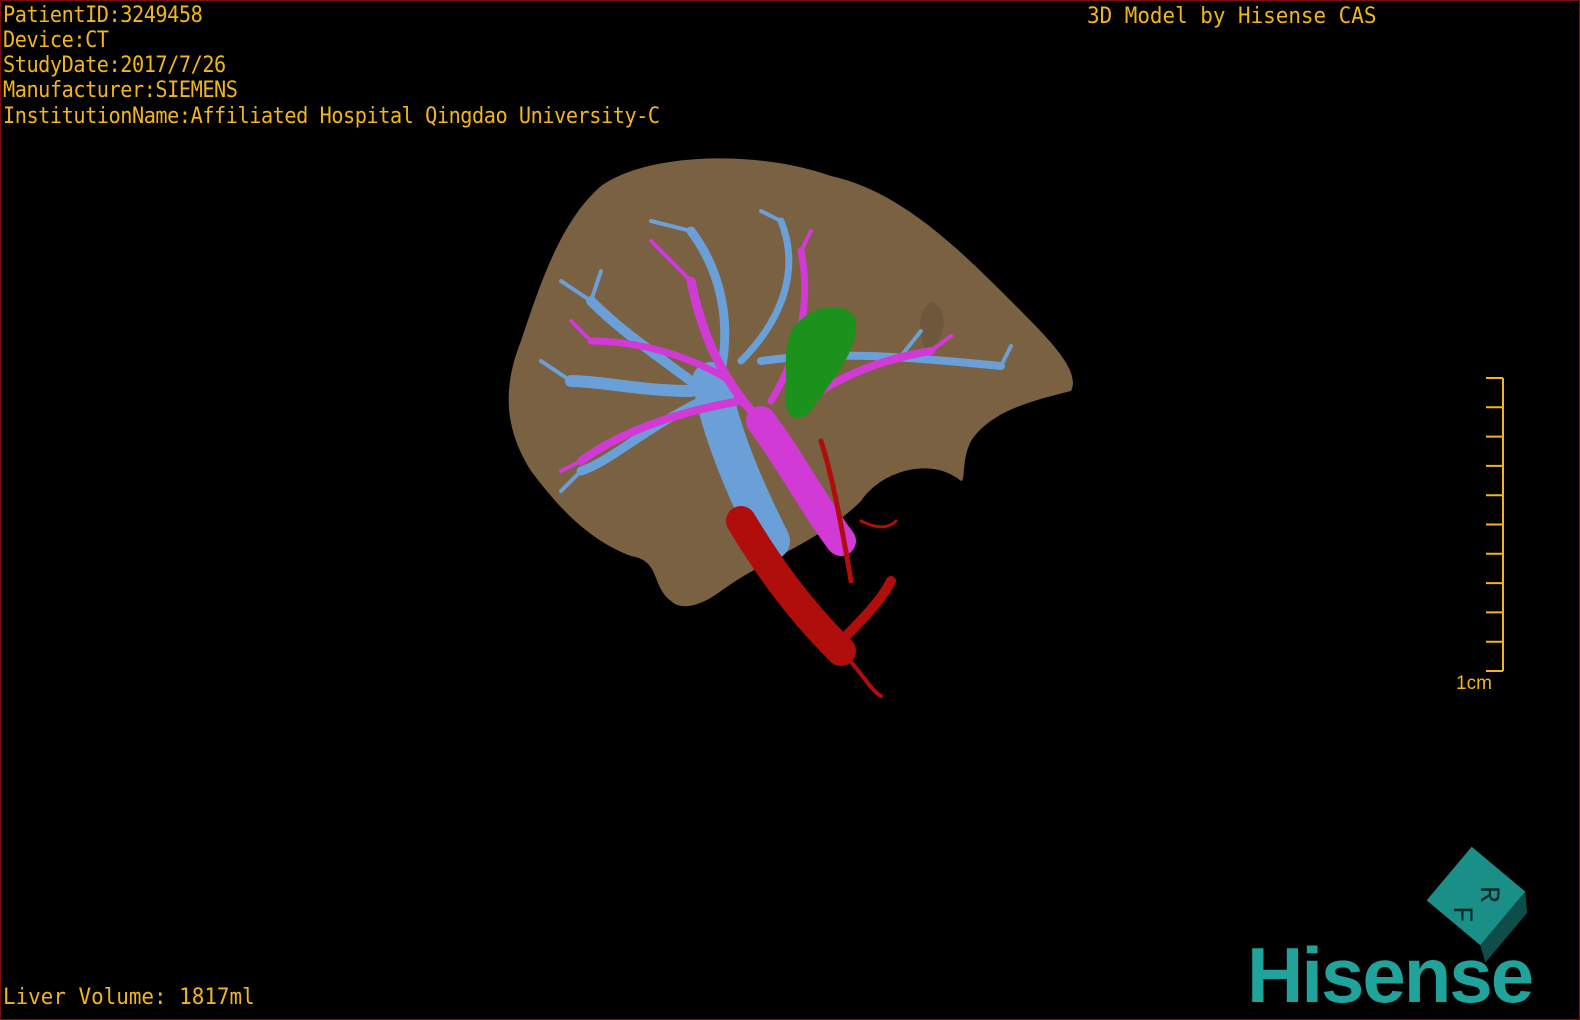  What do you see at coordinates (1390, 975) in the screenshot?
I see `hisense-logo: Hisense` at bounding box center [1390, 975].